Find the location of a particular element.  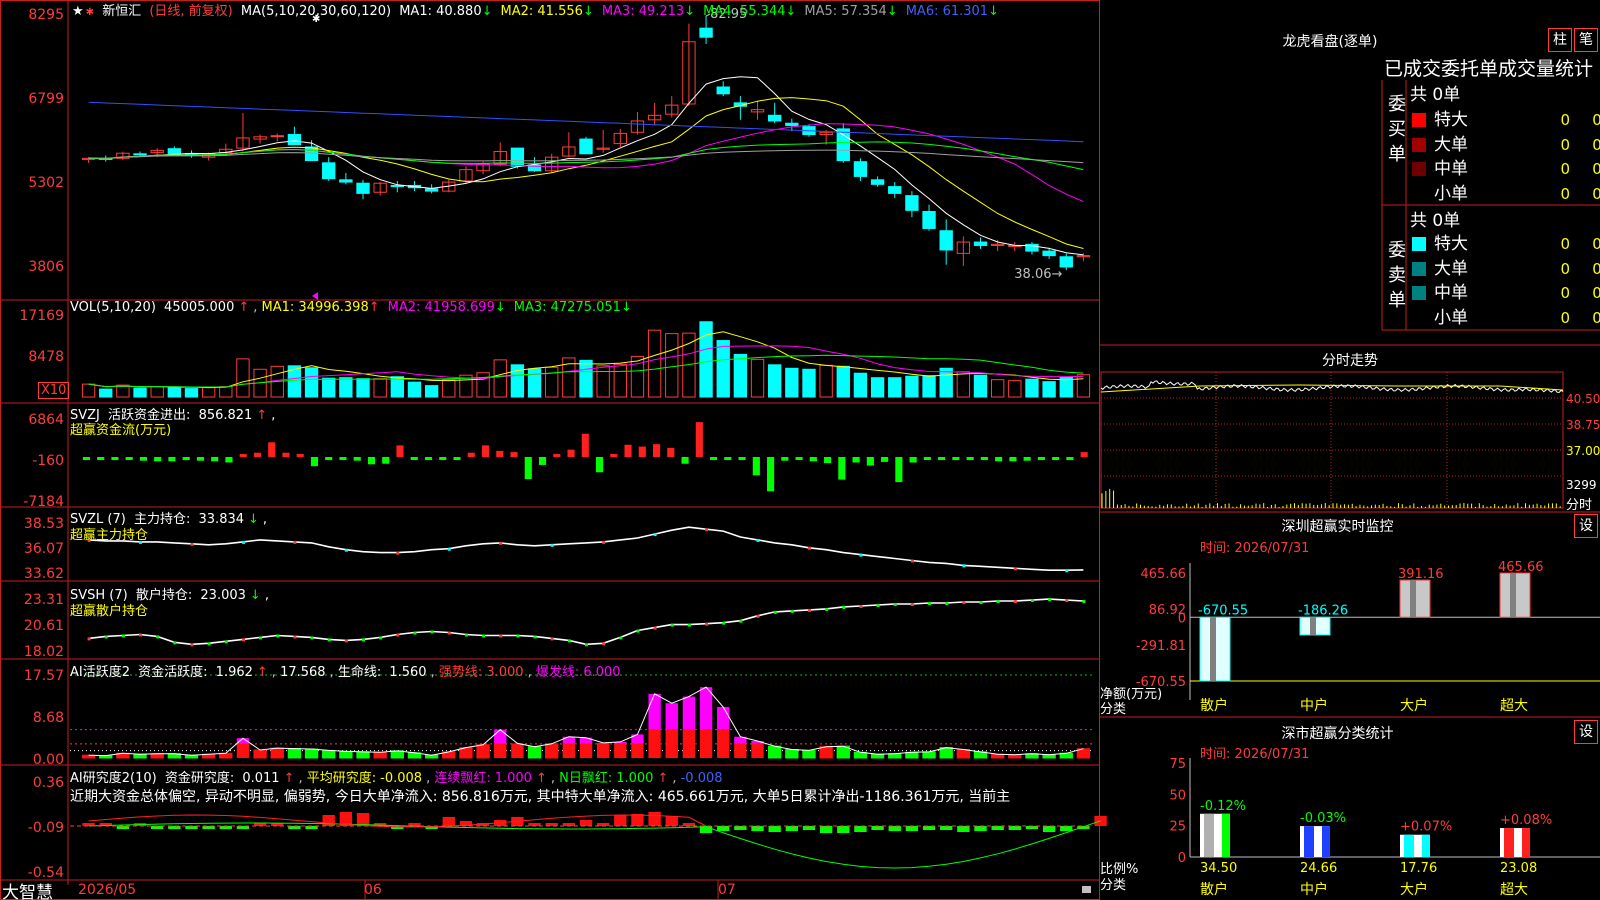

intraday-title: 分时走势 is located at coordinates (1350, 360).